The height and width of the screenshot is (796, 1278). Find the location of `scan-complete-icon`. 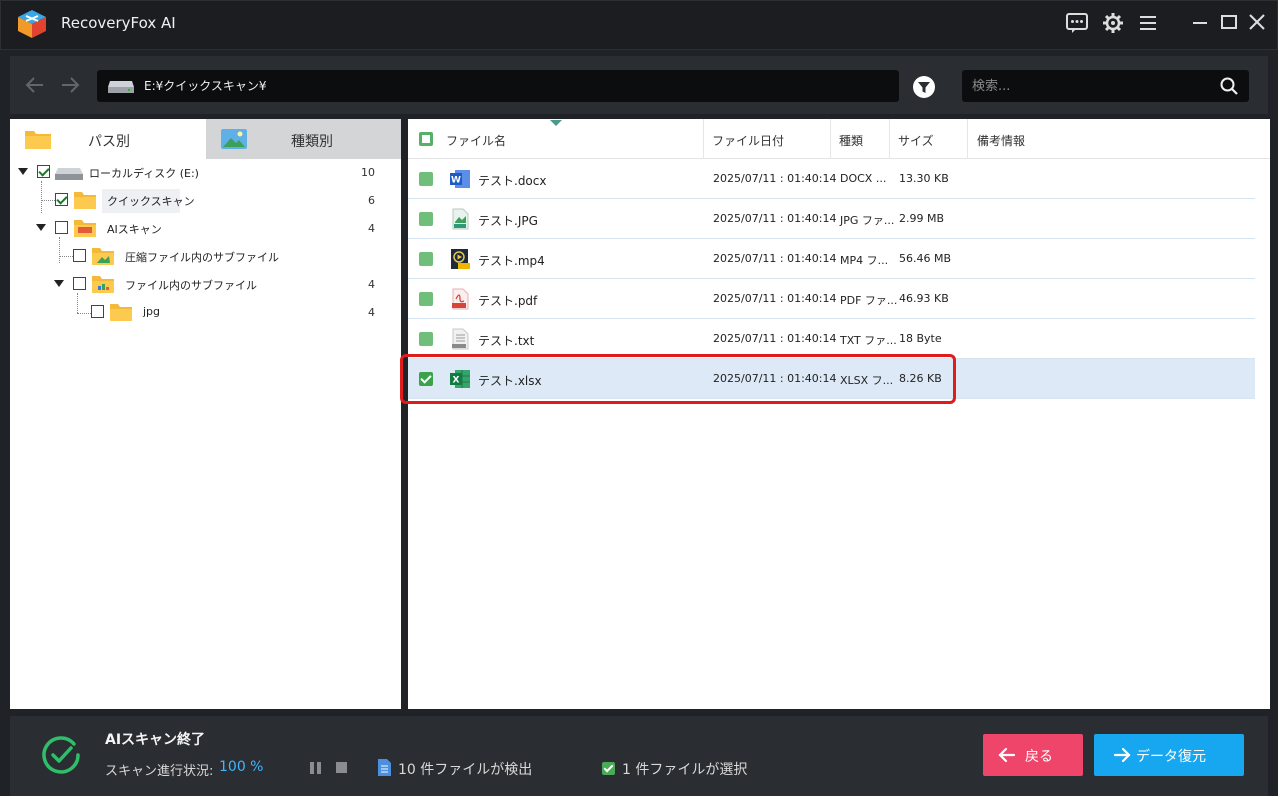

scan-complete-icon is located at coordinates (61, 755).